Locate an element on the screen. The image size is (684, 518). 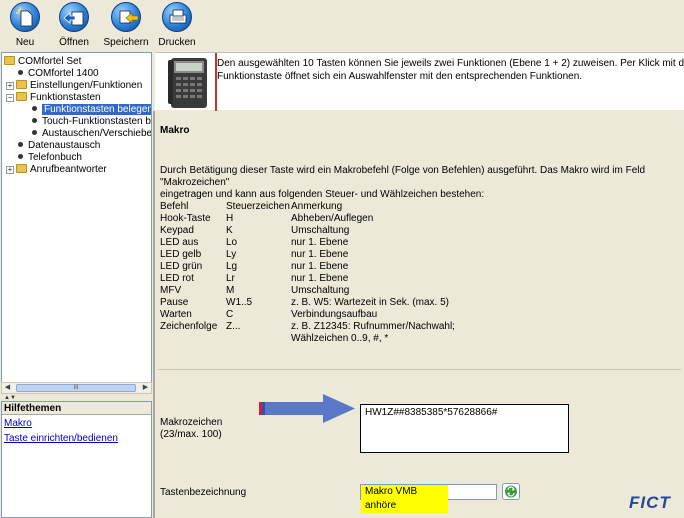
help-header: Hilfethemen is located at coordinates (76, 408).